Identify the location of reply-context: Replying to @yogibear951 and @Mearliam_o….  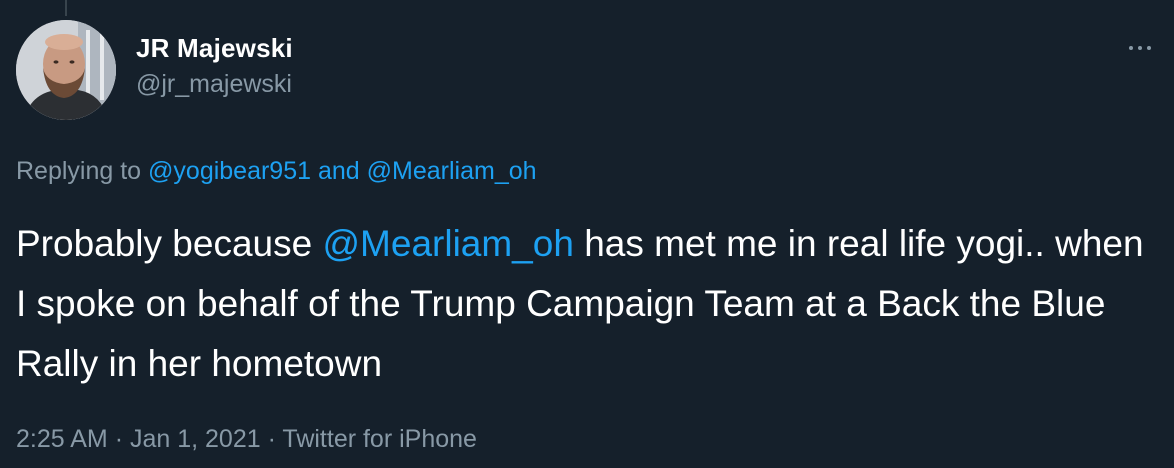
(276, 171).